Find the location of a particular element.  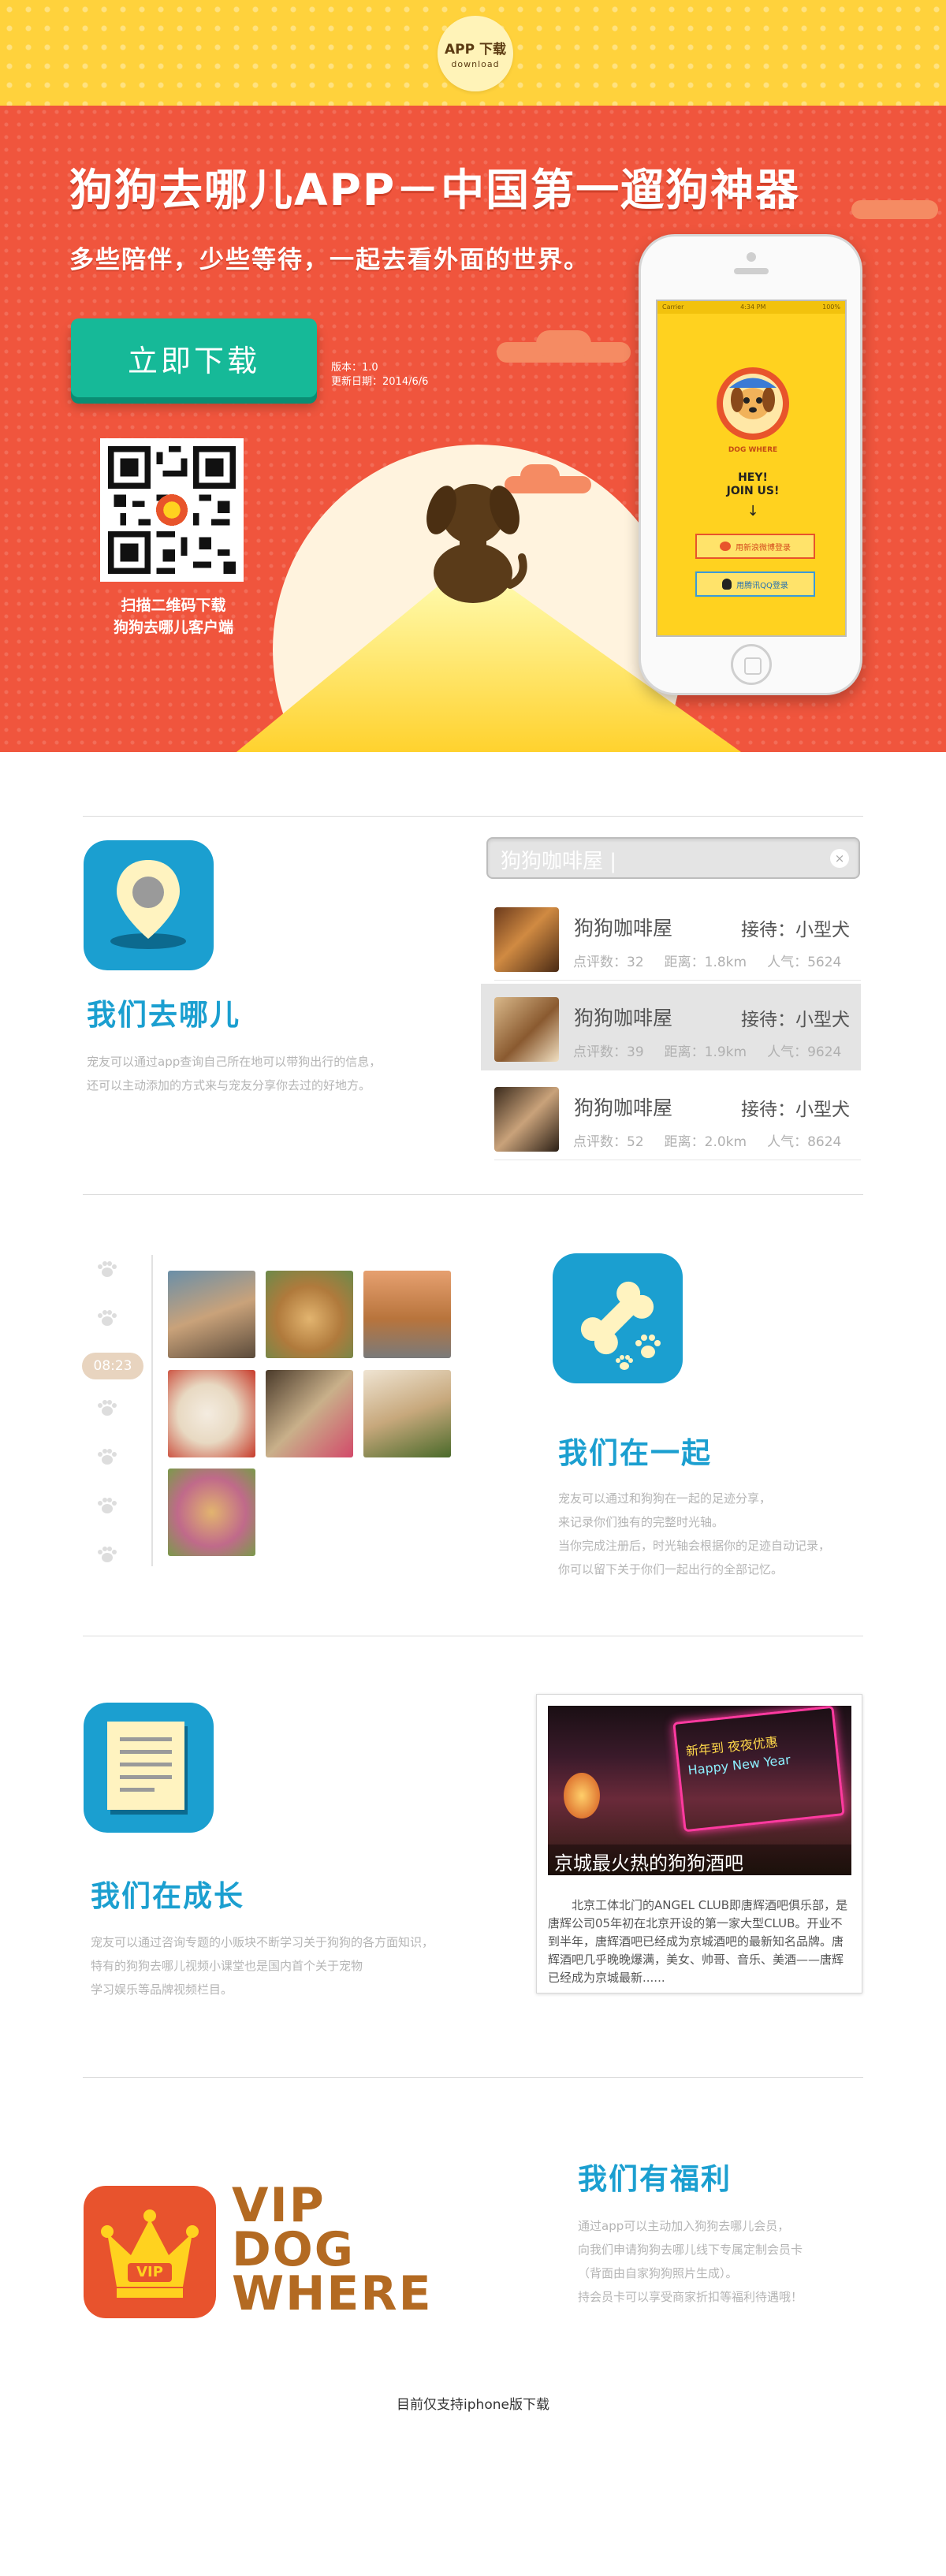

timeline-line is located at coordinates (152, 1410).